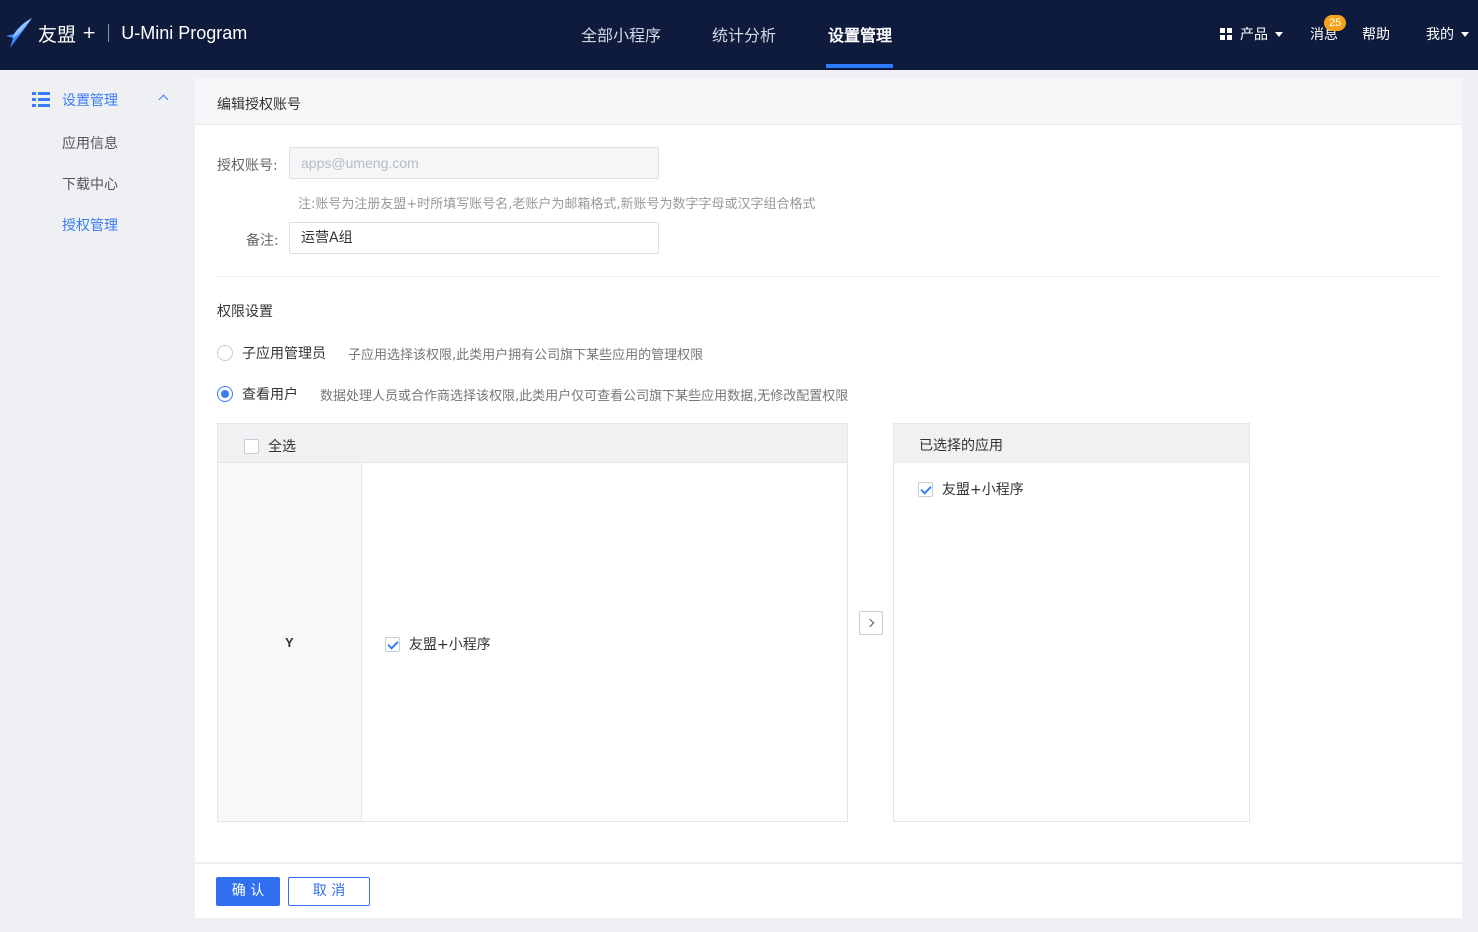  What do you see at coordinates (248, 891) in the screenshot?
I see `confirm-button: 确 认` at bounding box center [248, 891].